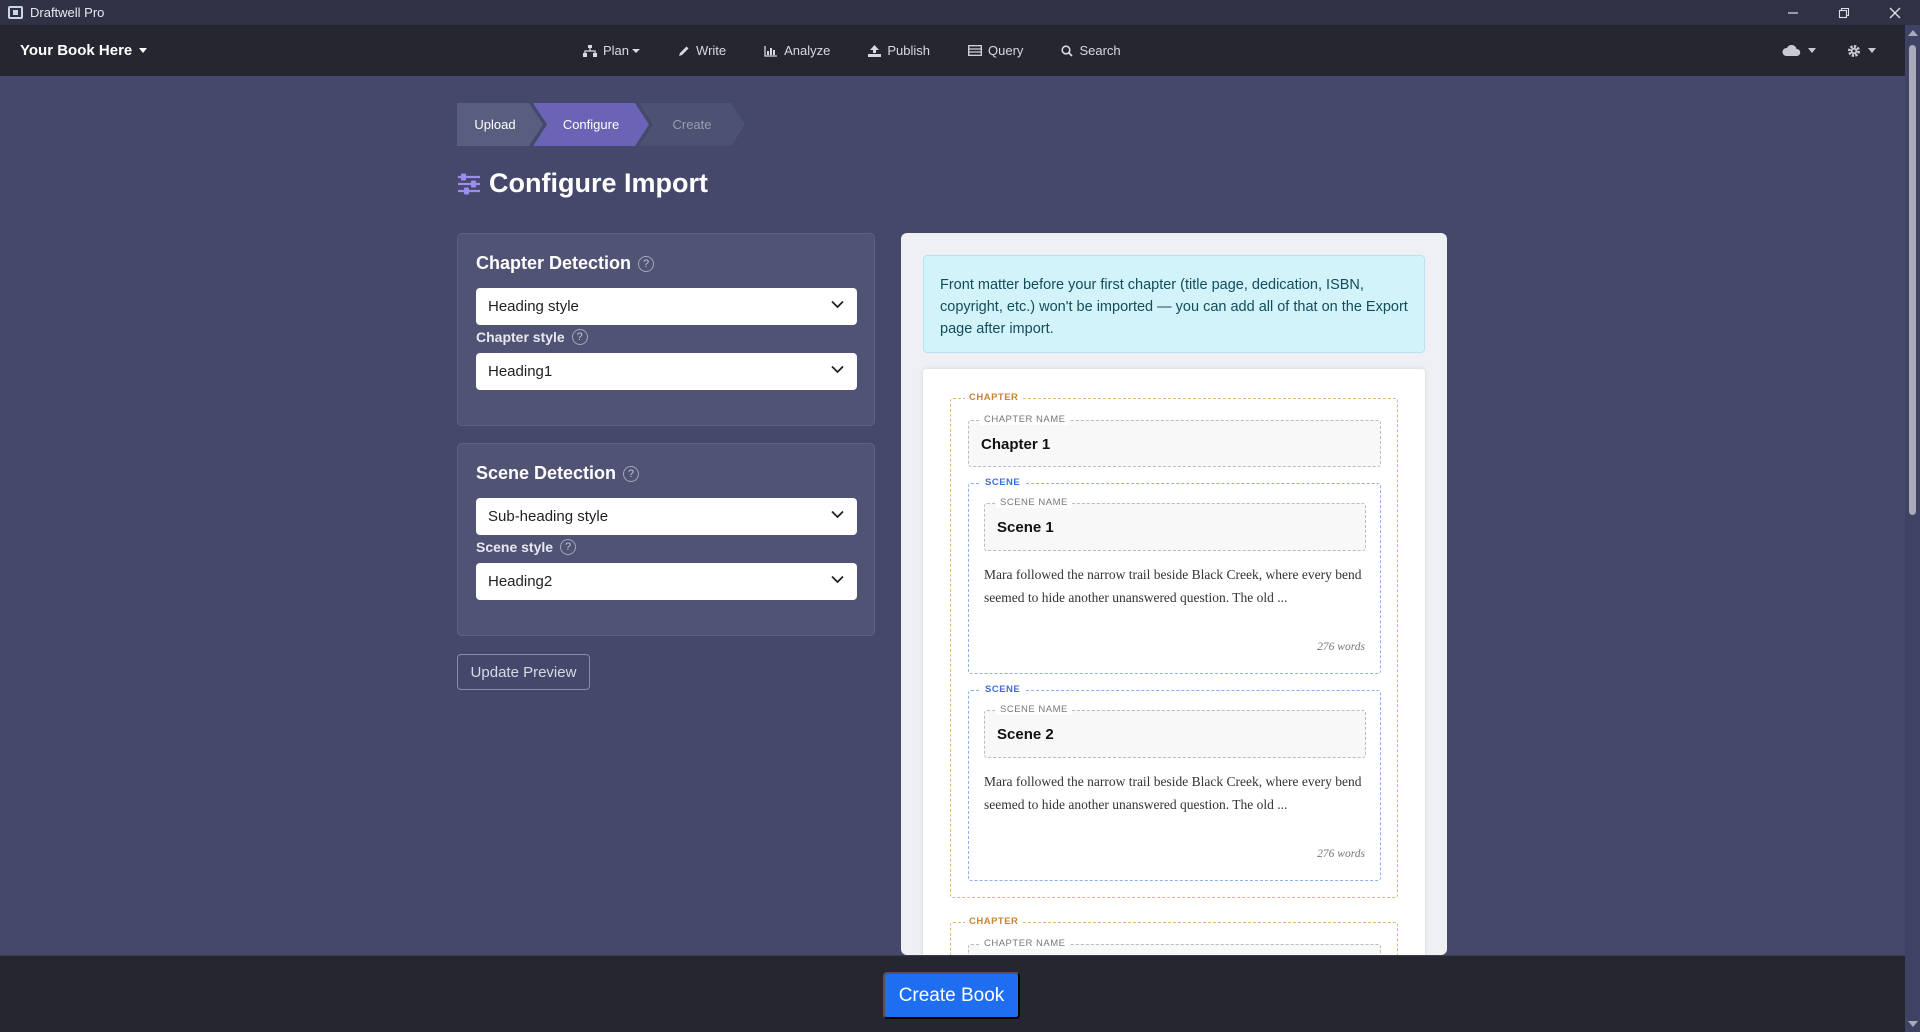 The width and height of the screenshot is (1920, 1032). I want to click on nav-query-label: Query, so click(1006, 50).